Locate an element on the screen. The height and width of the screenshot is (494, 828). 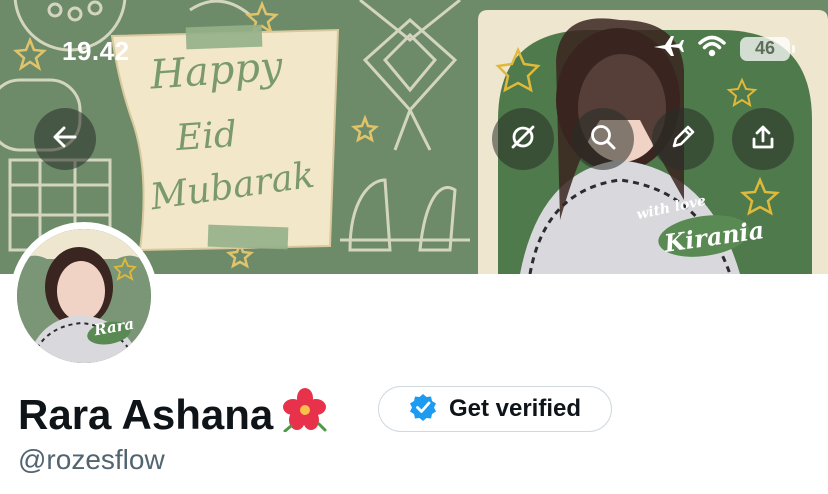
display-name: Rara Ashana is located at coordinates (146, 414).